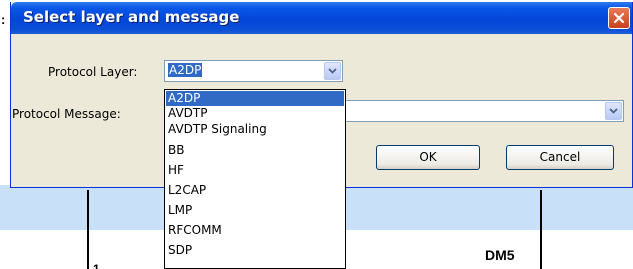 The height and width of the screenshot is (269, 633). Describe the element at coordinates (66, 114) in the screenshot. I see `protocol-message-label: Protocol Message:` at that location.